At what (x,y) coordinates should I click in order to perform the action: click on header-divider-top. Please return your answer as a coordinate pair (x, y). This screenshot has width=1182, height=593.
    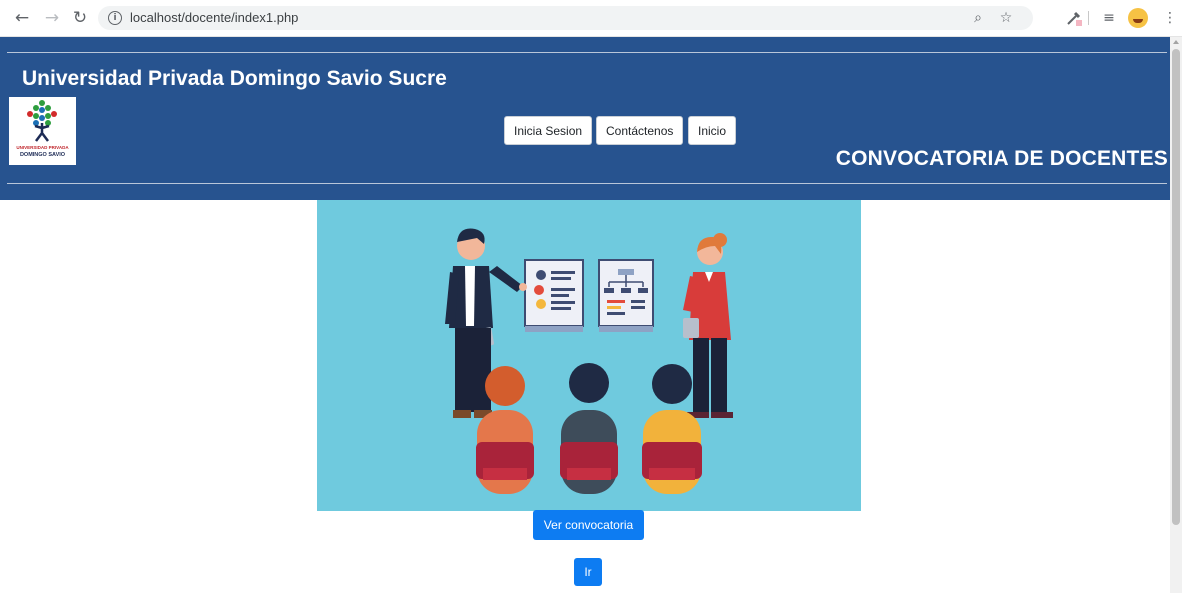
    Looking at the image, I should click on (587, 52).